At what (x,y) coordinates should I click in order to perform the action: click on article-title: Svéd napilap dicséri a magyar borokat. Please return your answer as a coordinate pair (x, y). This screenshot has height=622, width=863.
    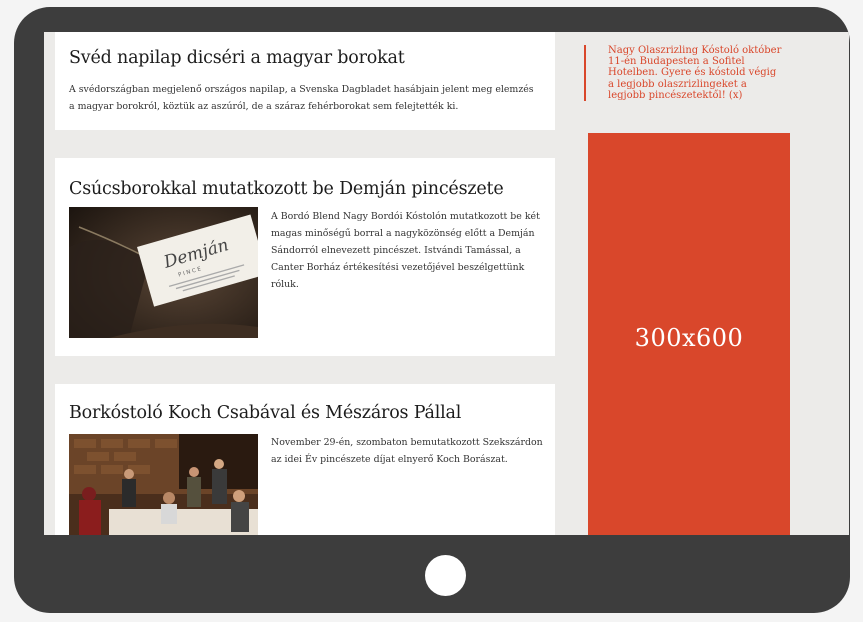
    Looking at the image, I should click on (237, 58).